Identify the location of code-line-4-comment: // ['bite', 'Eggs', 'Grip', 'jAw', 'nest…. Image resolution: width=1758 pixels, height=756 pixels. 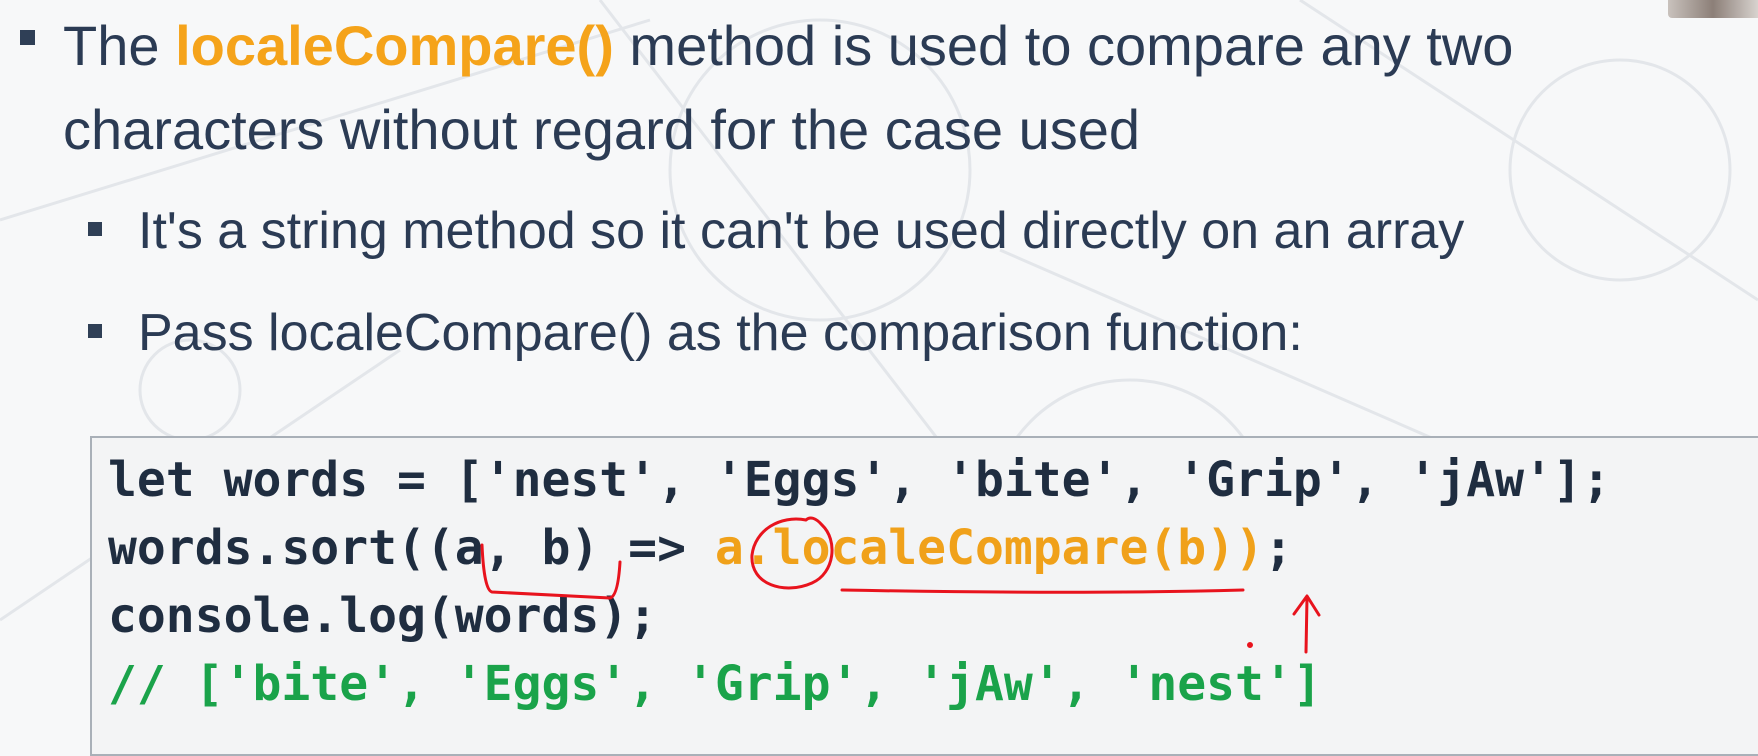
(715, 684).